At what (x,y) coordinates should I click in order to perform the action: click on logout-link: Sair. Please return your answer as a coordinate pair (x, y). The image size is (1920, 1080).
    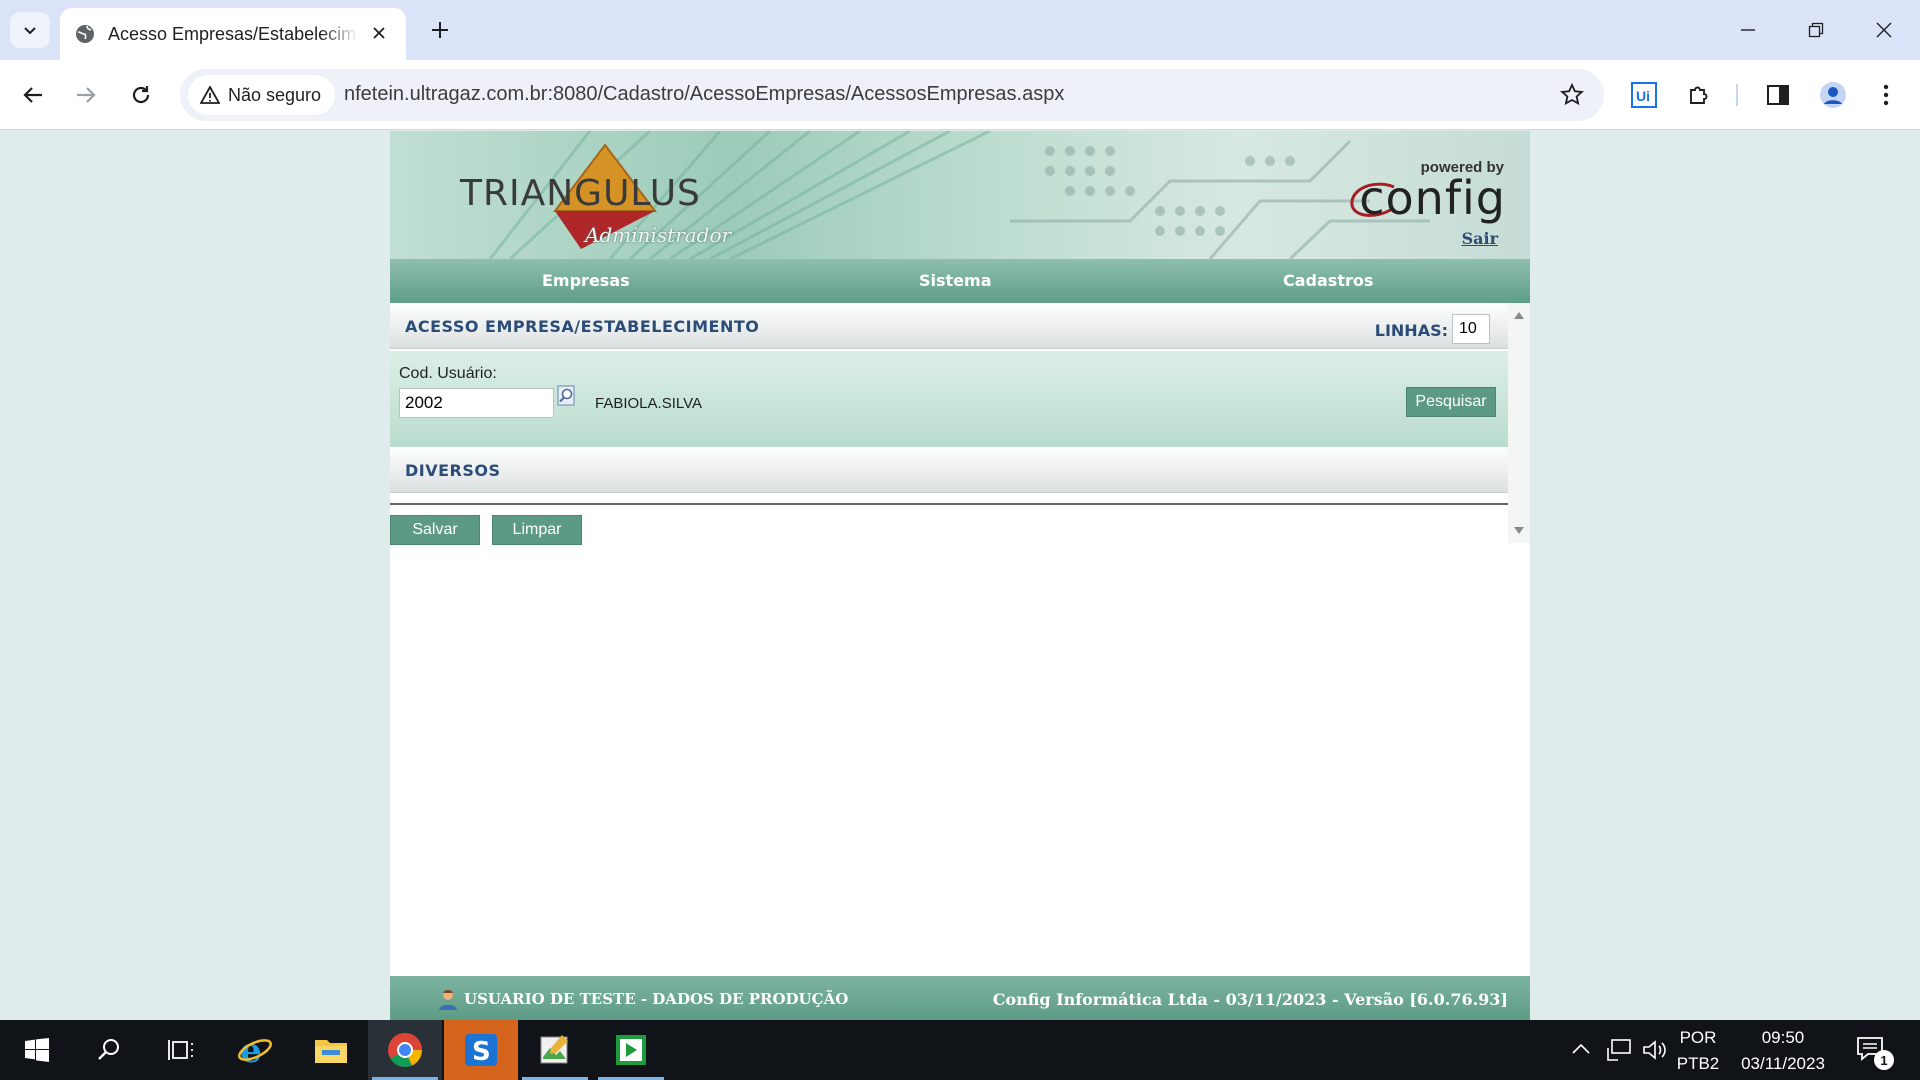
    Looking at the image, I should click on (1480, 238).